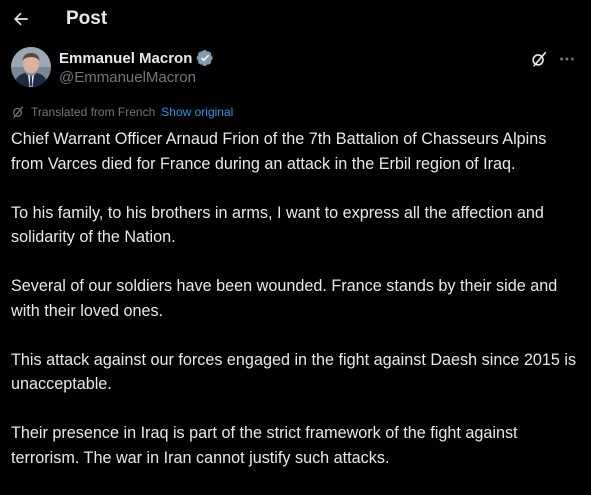  I want to click on show-original-link: Show original, so click(197, 112).